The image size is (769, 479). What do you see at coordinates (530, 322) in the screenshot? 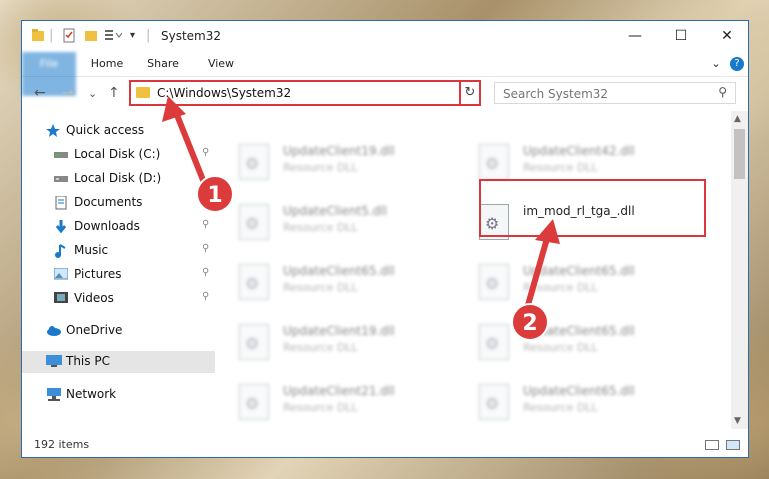
I see `step-badge-2: 2` at bounding box center [530, 322].